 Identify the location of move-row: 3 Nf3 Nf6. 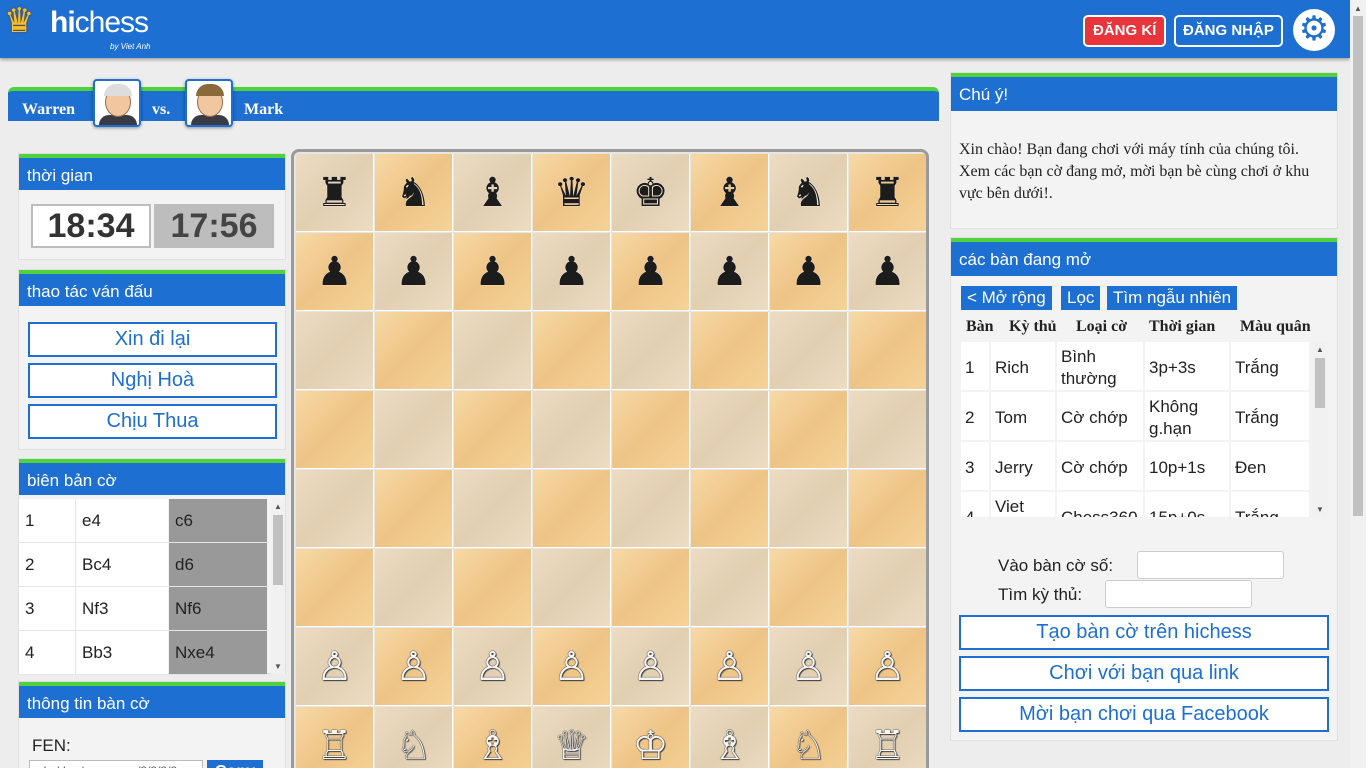
(144, 609).